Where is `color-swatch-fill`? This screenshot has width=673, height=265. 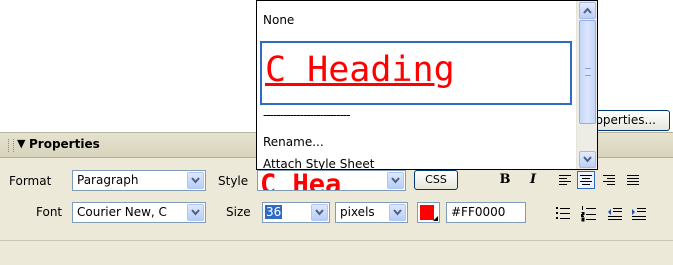
color-swatch-fill is located at coordinates (427, 212).